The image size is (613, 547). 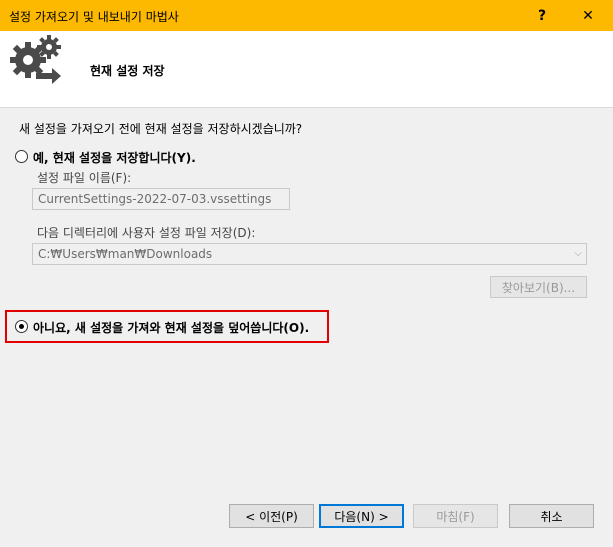 What do you see at coordinates (171, 327) in the screenshot?
I see `option-no-label: 아니요, 새 설정을 가져와 현재 설정을 덮어씁니다(O).` at bounding box center [171, 327].